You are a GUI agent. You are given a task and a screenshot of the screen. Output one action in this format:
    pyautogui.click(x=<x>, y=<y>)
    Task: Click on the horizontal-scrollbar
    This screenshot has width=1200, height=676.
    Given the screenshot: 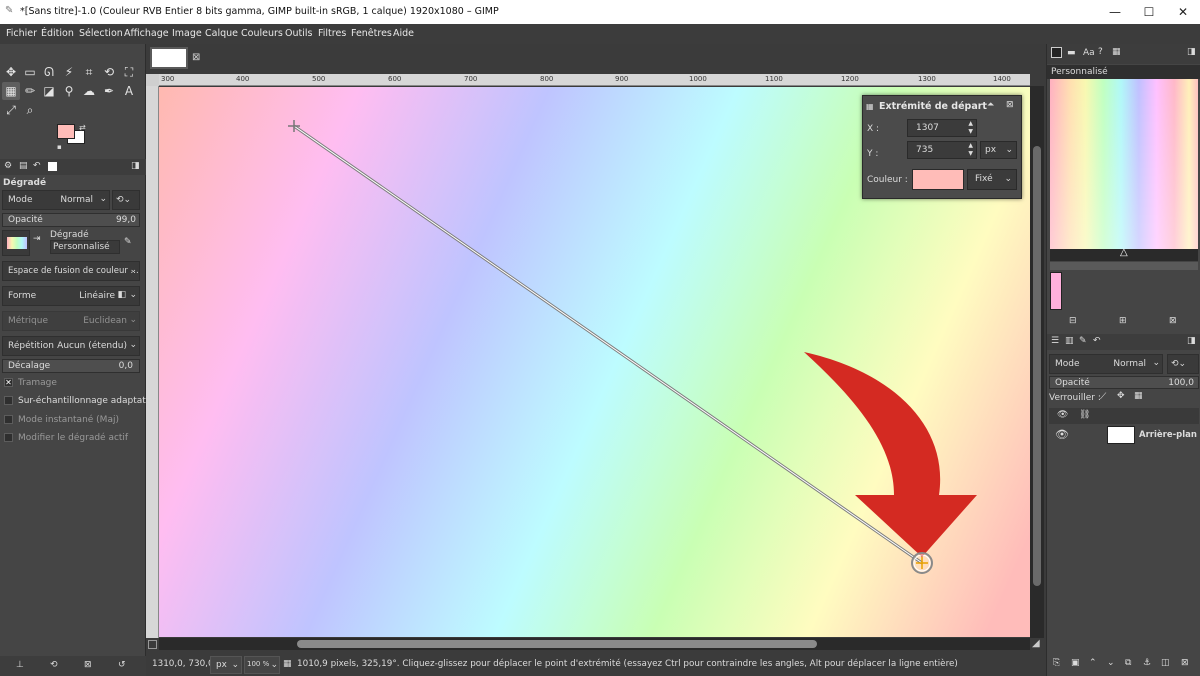 What is the action you would take?
    pyautogui.click(x=594, y=644)
    